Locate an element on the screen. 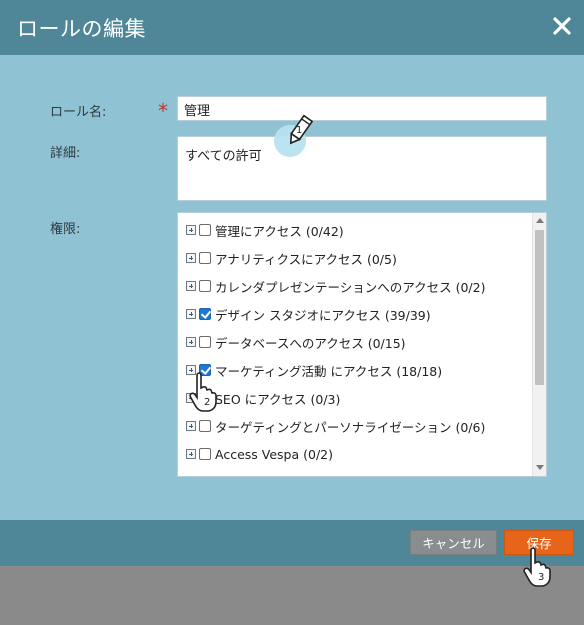 Image resolution: width=584 pixels, height=625 pixels. permission-row: 管理にアクセス (0/42) is located at coordinates (265, 230).